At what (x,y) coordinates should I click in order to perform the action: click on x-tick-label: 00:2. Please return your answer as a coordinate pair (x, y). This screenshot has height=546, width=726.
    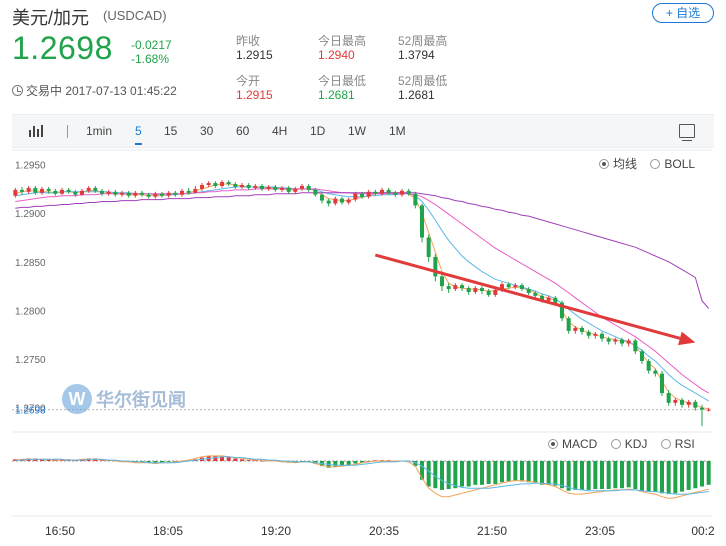
    Looking at the image, I should click on (703, 531).